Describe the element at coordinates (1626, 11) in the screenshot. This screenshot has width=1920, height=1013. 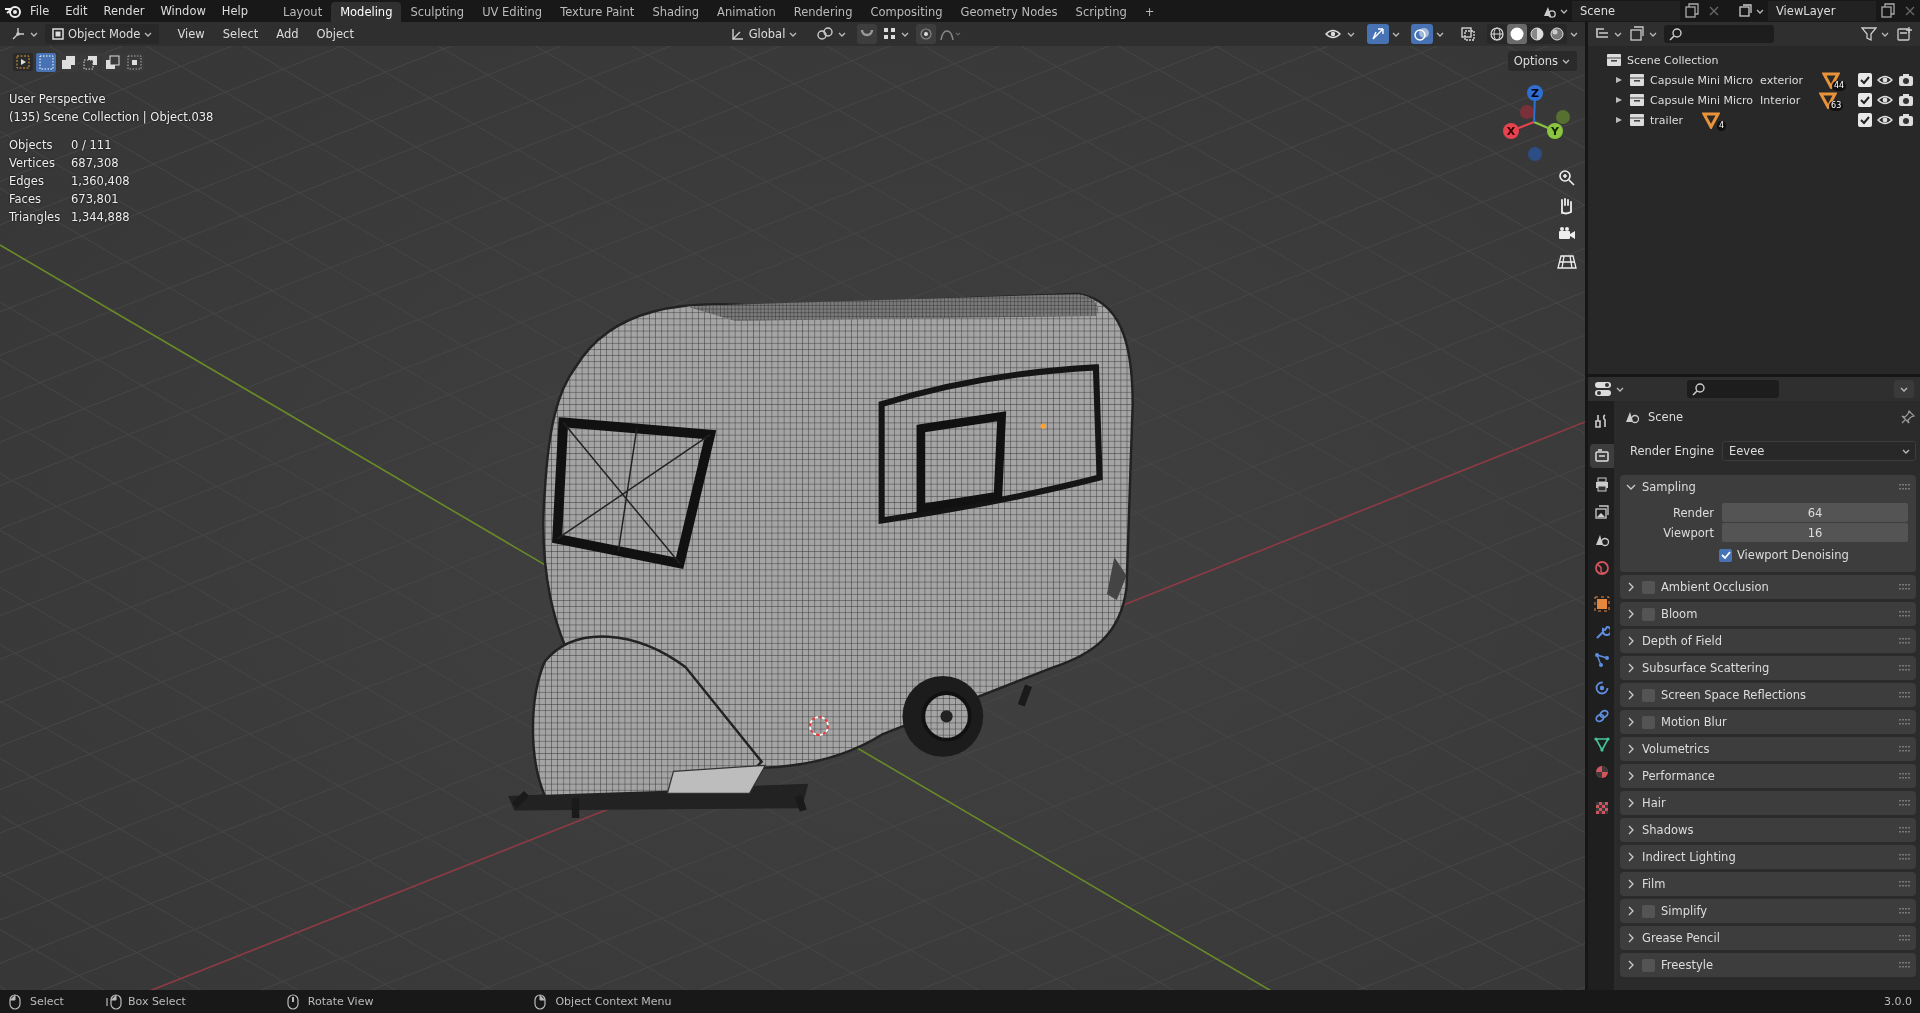
I see `scene-field: Scene` at that location.